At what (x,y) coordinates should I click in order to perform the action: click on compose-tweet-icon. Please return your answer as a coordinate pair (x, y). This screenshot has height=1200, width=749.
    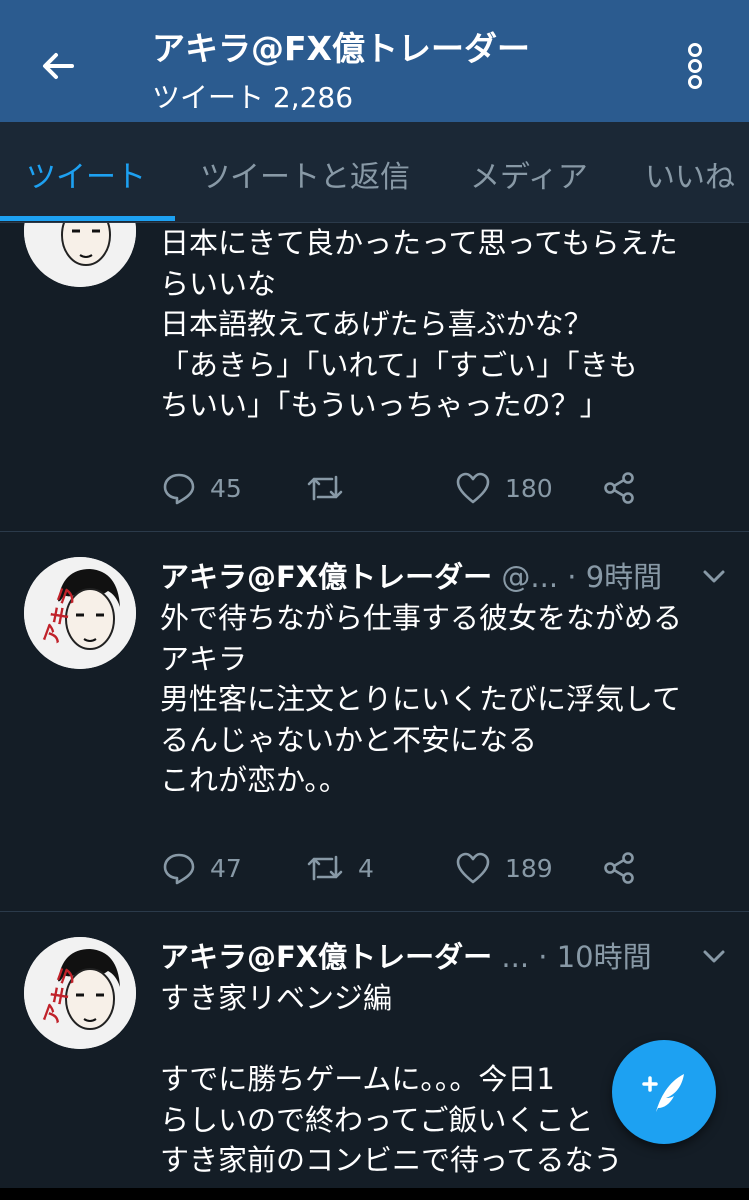
    Looking at the image, I should click on (663, 1093).